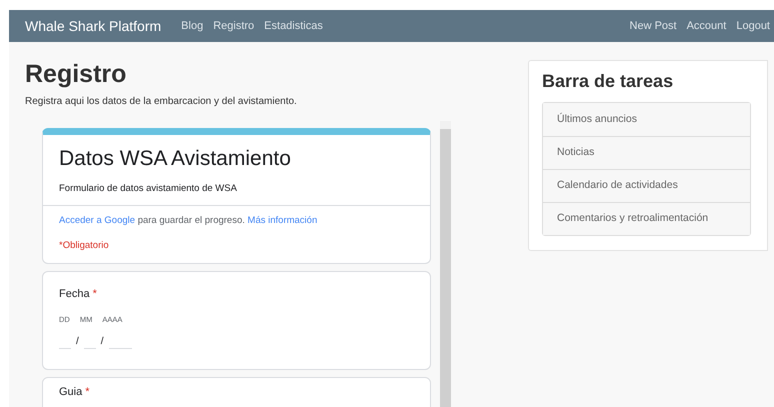  What do you see at coordinates (175, 159) in the screenshot?
I see `form-title: Datos WSA Avistamiento` at bounding box center [175, 159].